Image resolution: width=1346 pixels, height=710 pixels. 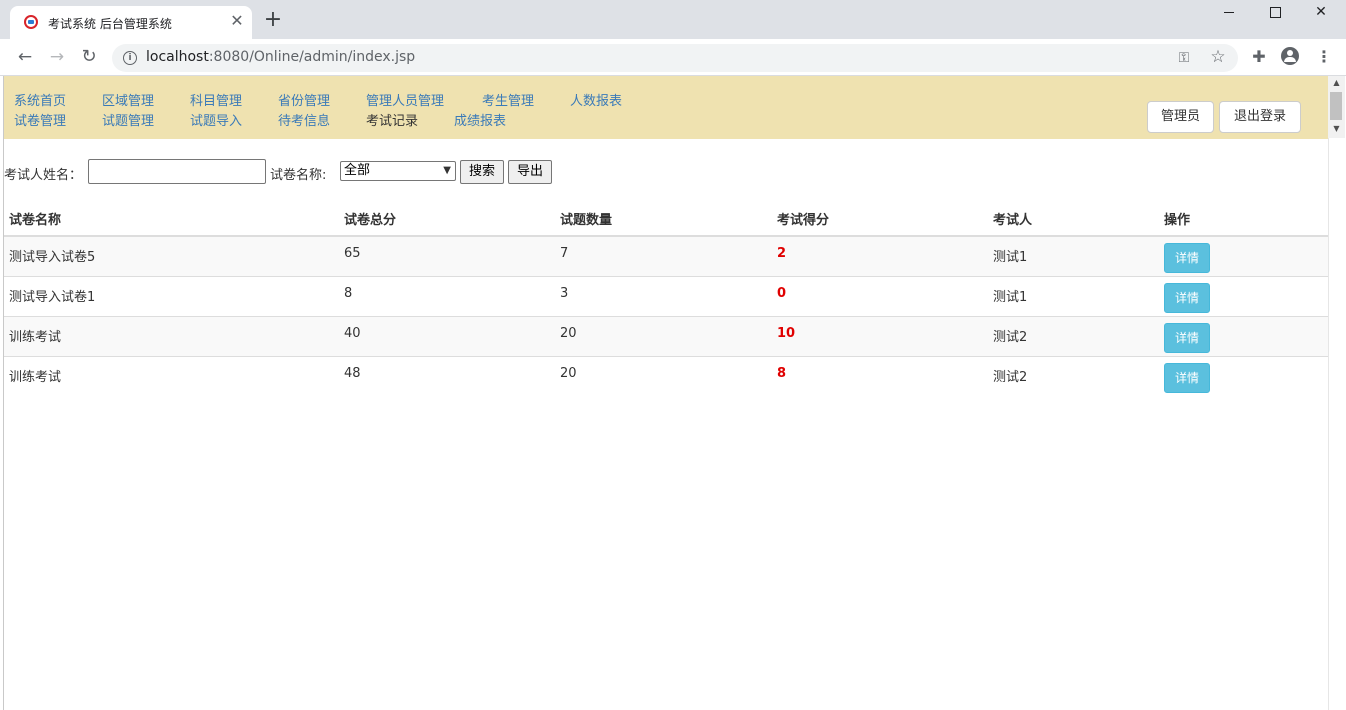 I want to click on nav-link-pending: 待考信息, so click(x=304, y=119).